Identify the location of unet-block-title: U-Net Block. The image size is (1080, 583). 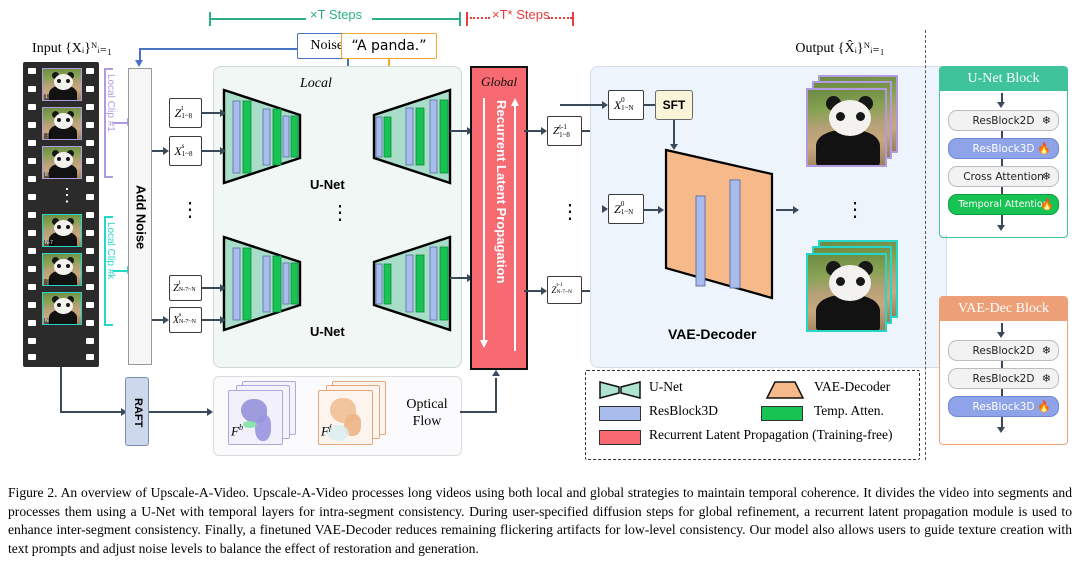
(1003, 79).